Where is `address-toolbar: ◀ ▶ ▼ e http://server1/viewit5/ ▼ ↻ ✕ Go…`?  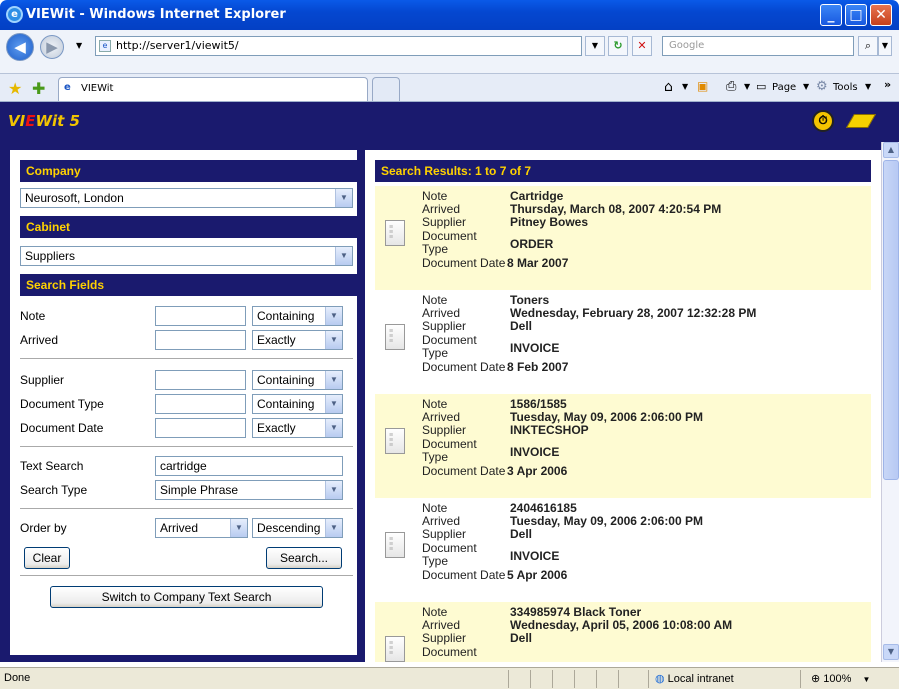 address-toolbar: ◀ ▶ ▼ e http://server1/viewit5/ ▼ ↻ ✕ Go… is located at coordinates (449, 52).